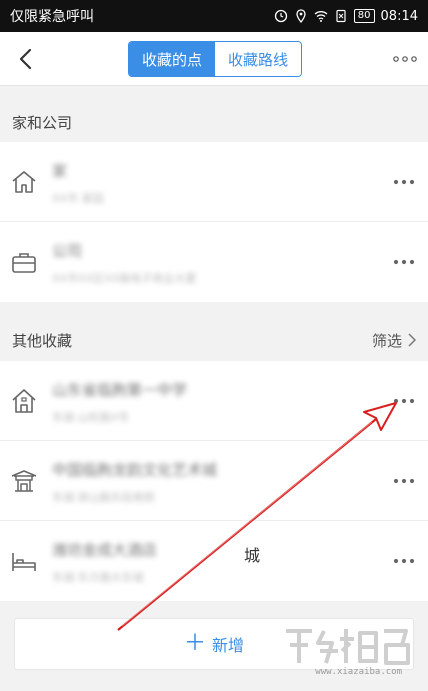  What do you see at coordinates (24, 182) in the screenshot?
I see `home-icon` at bounding box center [24, 182].